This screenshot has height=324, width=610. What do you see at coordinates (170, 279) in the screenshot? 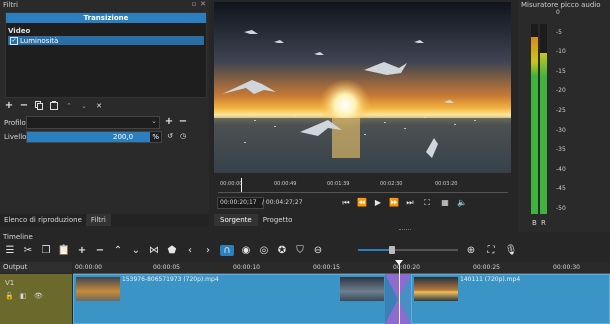
I see `clip-1-name: 153976-806571973 (720p).mp4` at bounding box center [170, 279].